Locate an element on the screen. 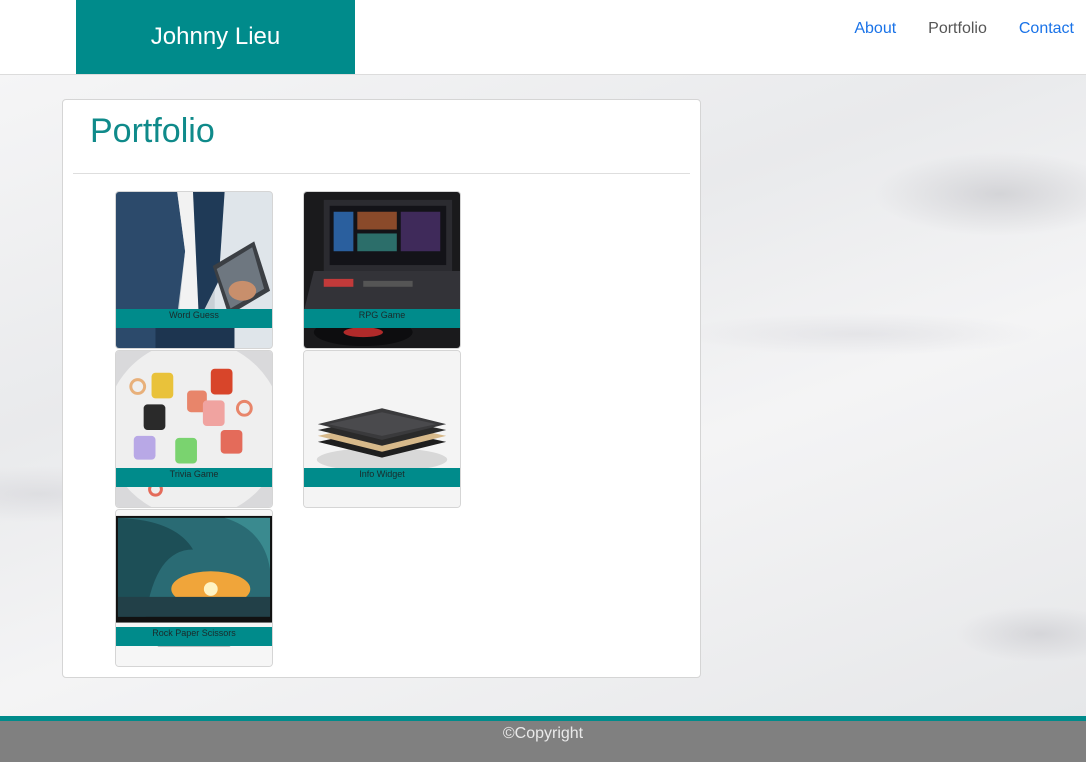 This screenshot has height=762, width=1086. nav-about: About is located at coordinates (875, 29).